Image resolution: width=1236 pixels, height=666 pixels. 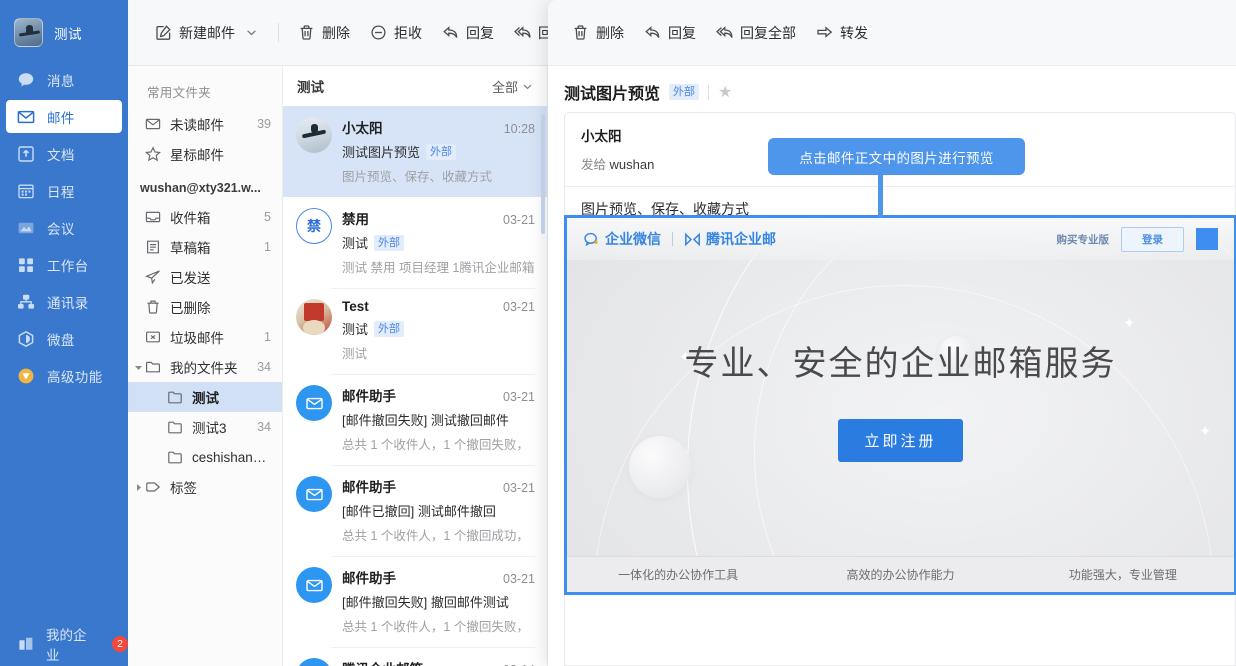 I want to click on mail-item-subject-row: [邮件已撤回] 测试邮件撤回, so click(x=438, y=510).